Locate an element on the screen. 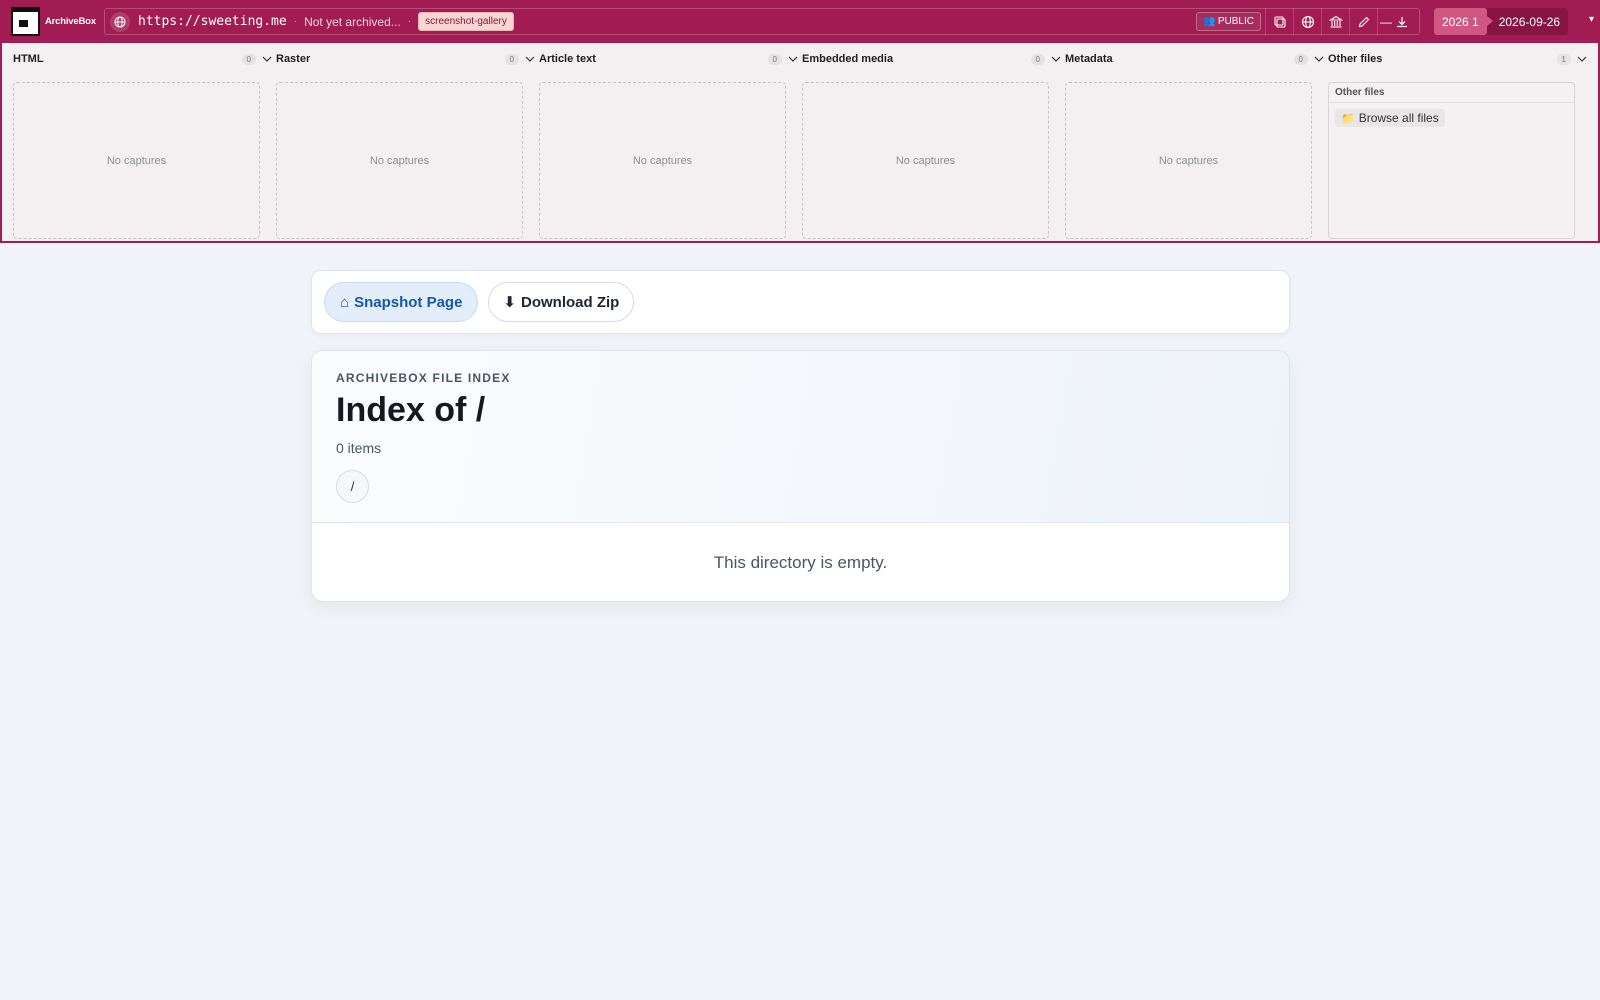  panel-embedded-media: Embedded media 0 No captures is located at coordinates (931, 145).